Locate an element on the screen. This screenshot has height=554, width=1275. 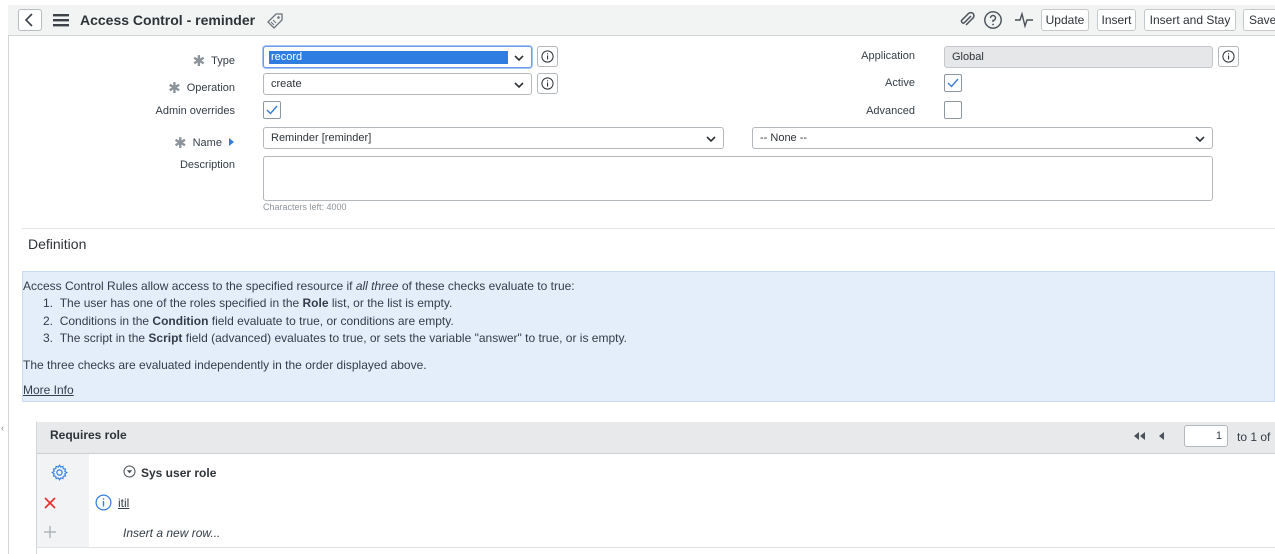
insert-and-stay-button: Insert and Stay is located at coordinates (1190, 20).